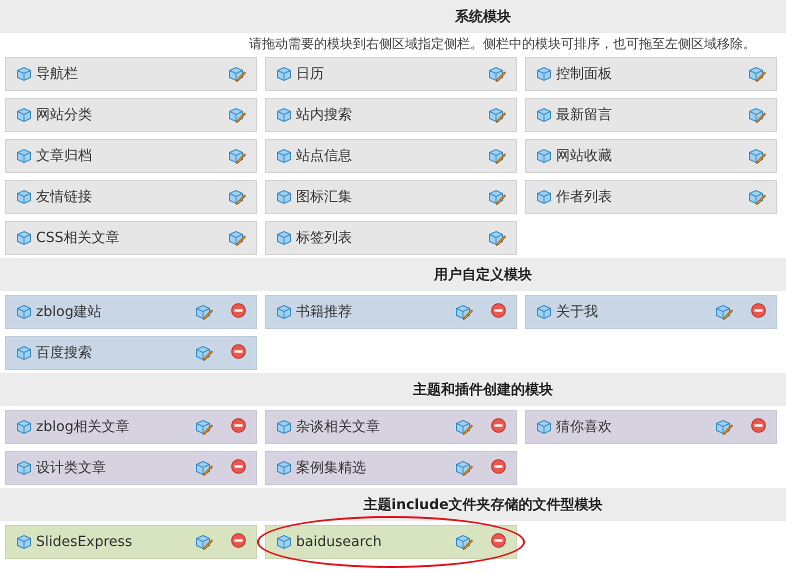 This screenshot has height=573, width=786. Describe the element at coordinates (131, 312) in the screenshot. I see `module-card: zblog建站` at that location.